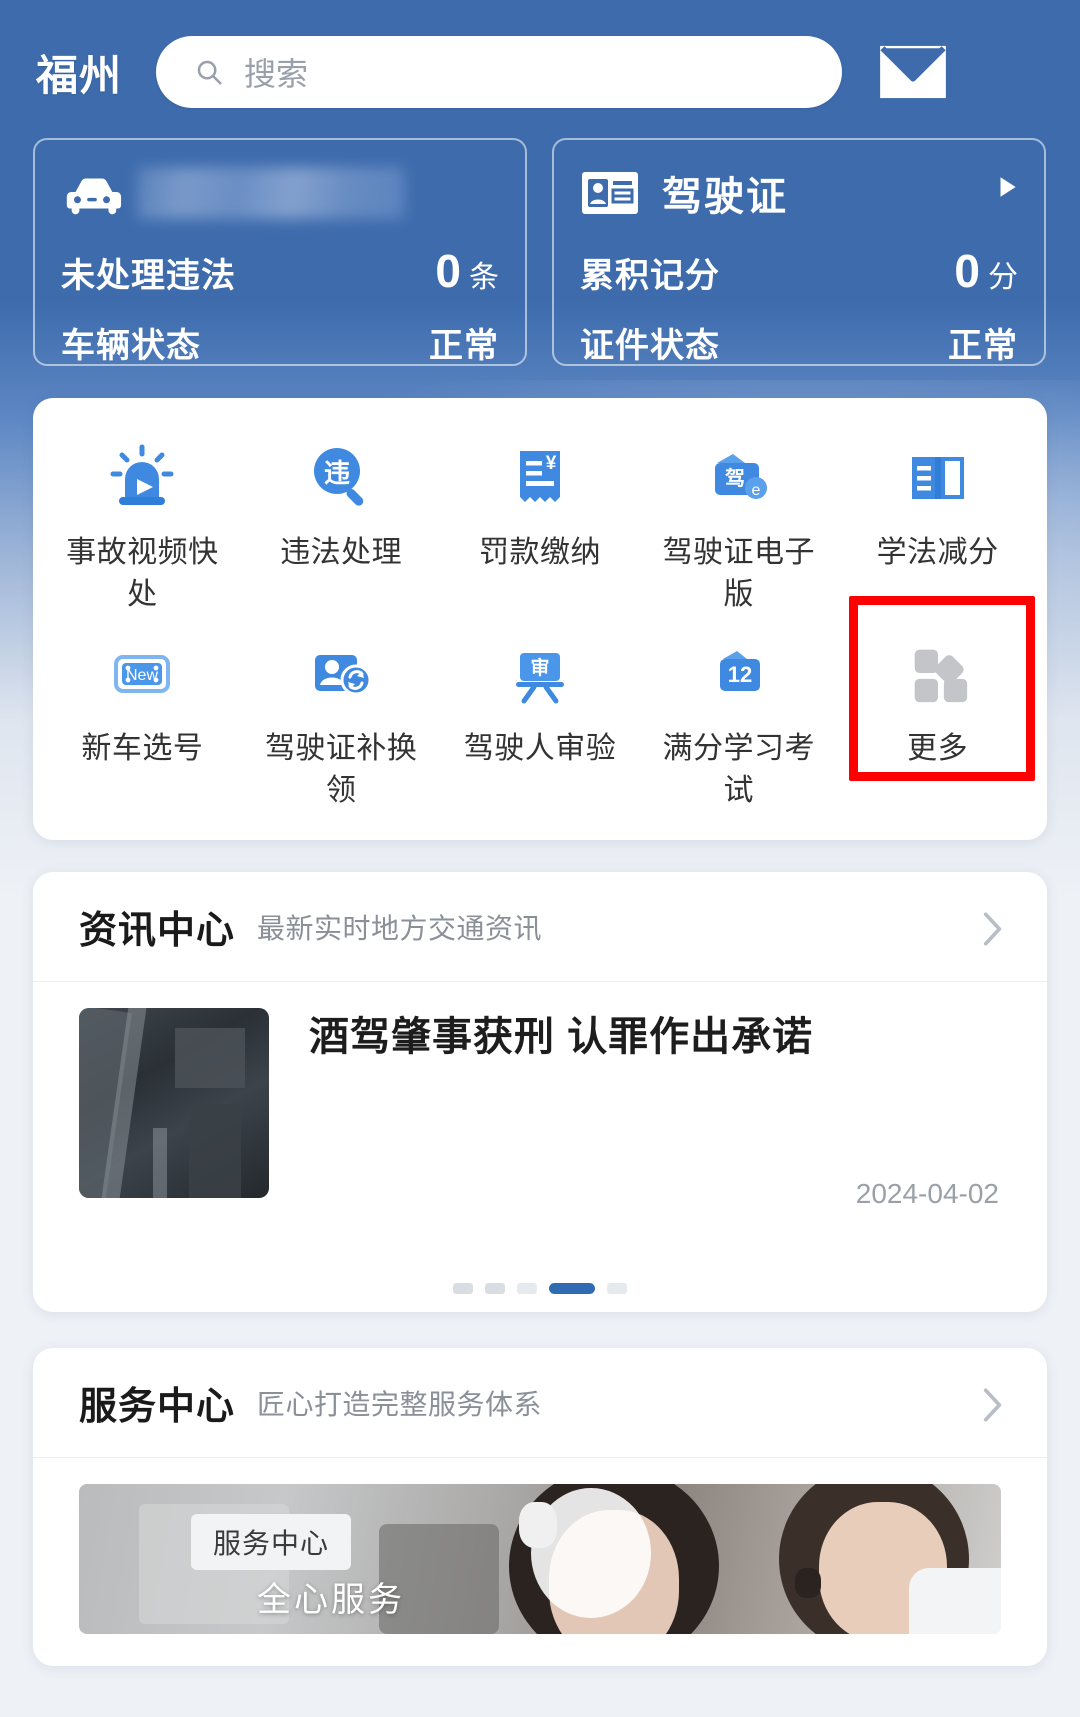  Describe the element at coordinates (540, 1559) in the screenshot. I see `service-center-banner: 服务中心 全心服务` at that location.